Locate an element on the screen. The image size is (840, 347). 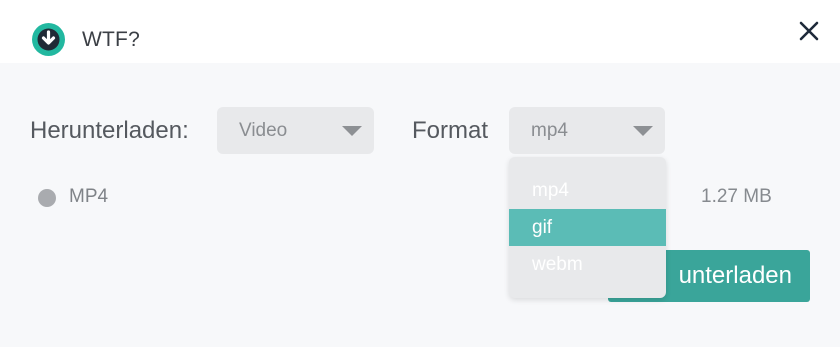
format-label: Format is located at coordinates (450, 130).